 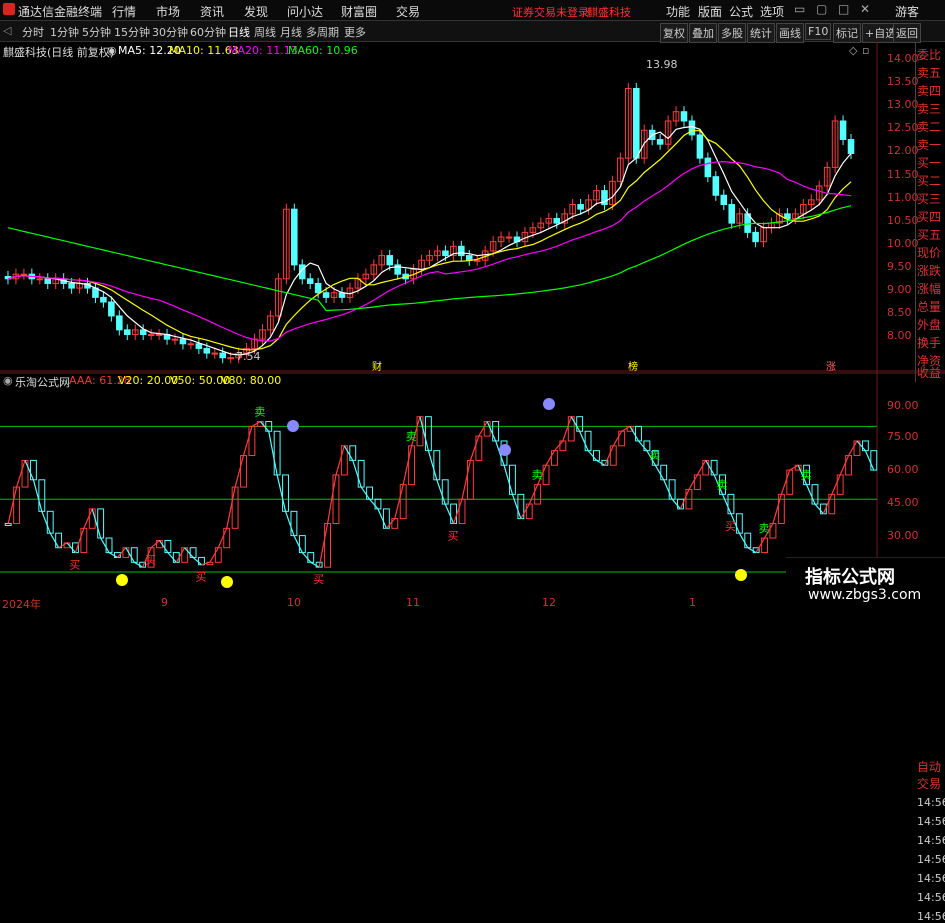 What do you see at coordinates (550, 12) in the screenshot?
I see `login-warning: 证券交易未登录` at bounding box center [550, 12].